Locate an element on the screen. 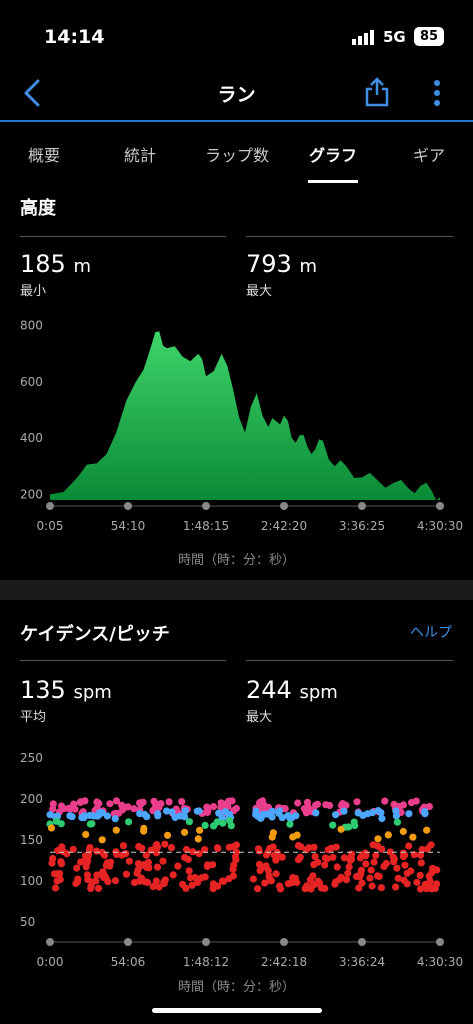  tab-gear: ギア is located at coordinates (429, 154).